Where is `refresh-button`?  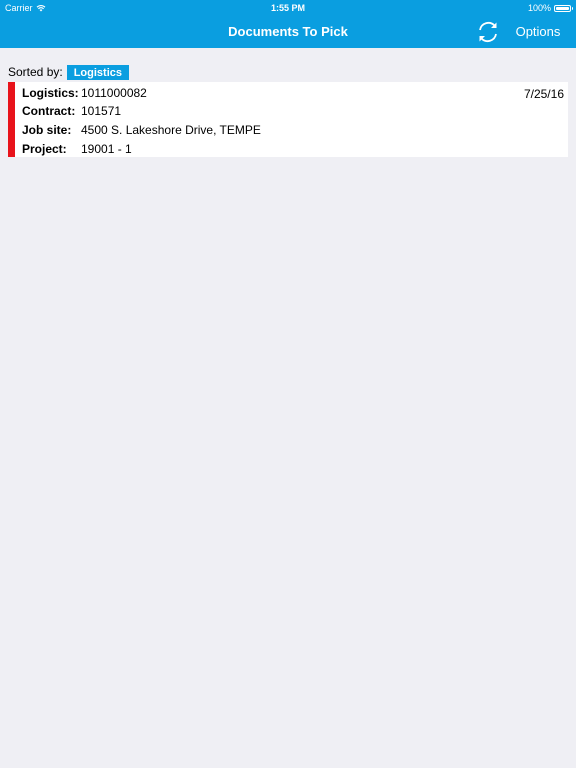 refresh-button is located at coordinates (488, 32).